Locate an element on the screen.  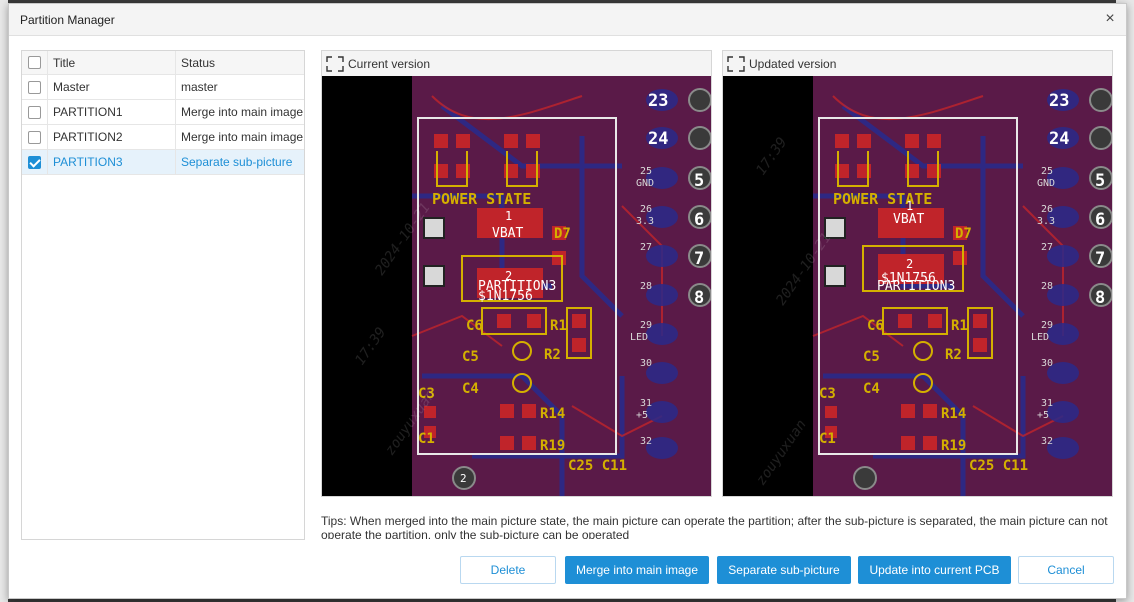
partition-row: PARTITION1 Merge into main image is located at coordinates (163, 112).